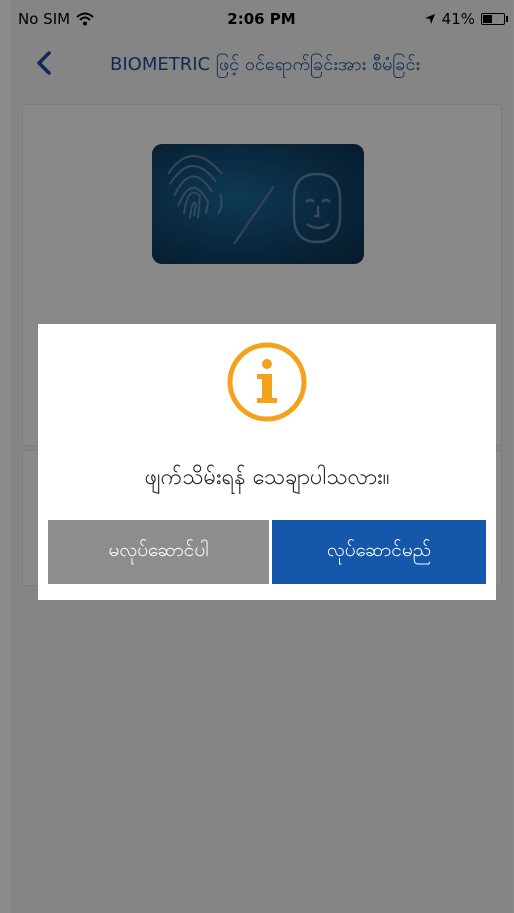 The width and height of the screenshot is (514, 913). Describe the element at coordinates (267, 477) in the screenshot. I see `dialog-message: ဖျက်သိမ်းရန် သေချာပါသလား။` at that location.